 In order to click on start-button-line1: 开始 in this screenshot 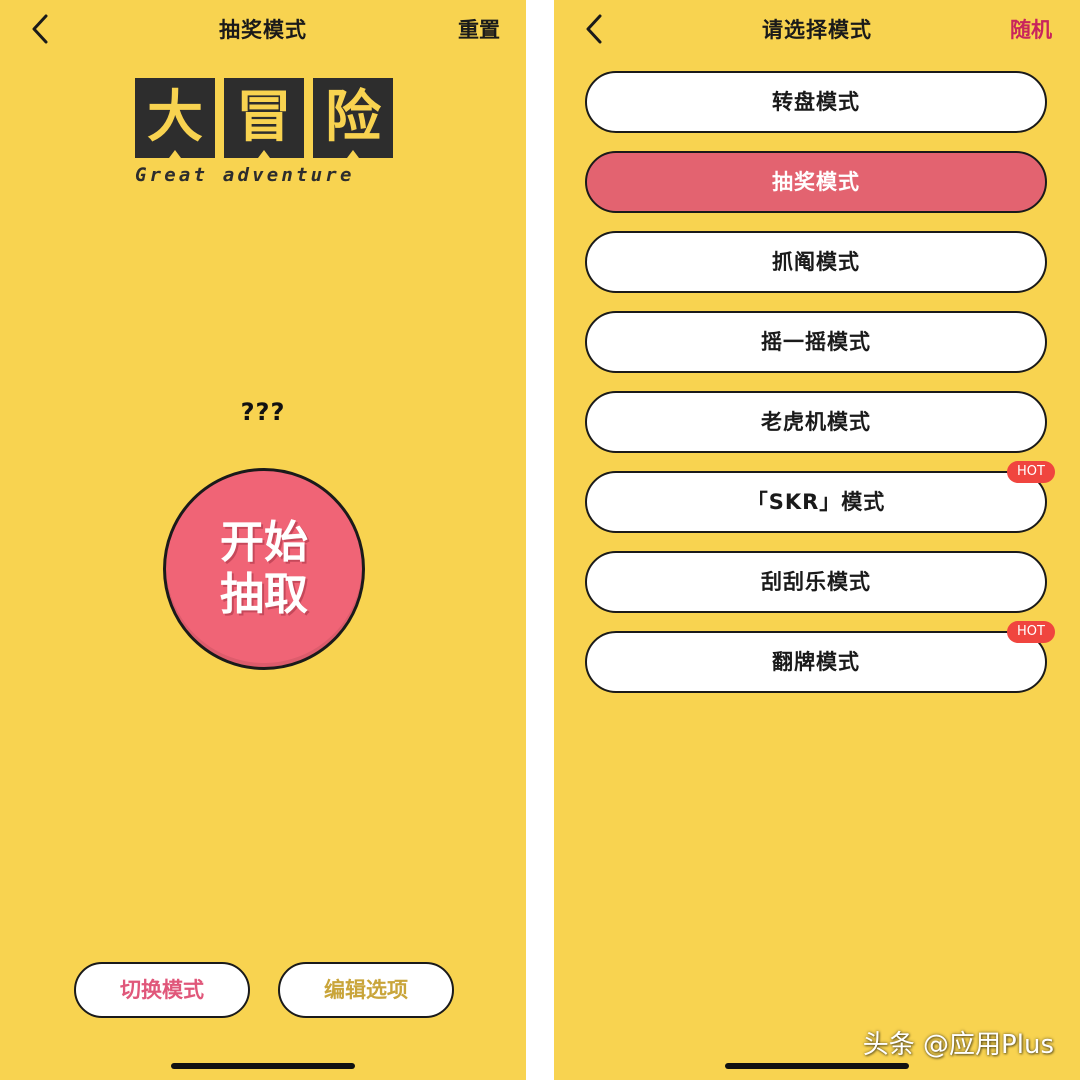, I will do `click(264, 542)`.